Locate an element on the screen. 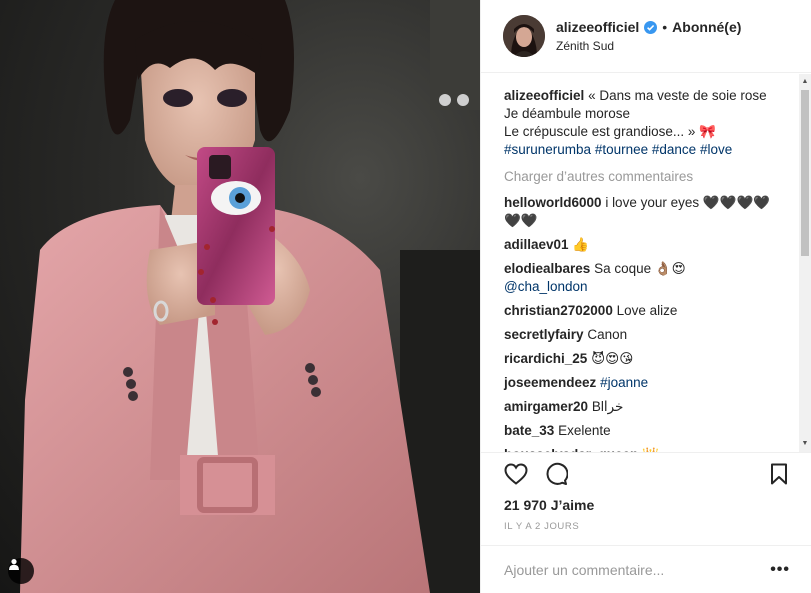 This screenshot has width=811, height=593. post-timestamp: IL Y A 2 JOURS is located at coordinates (541, 526).